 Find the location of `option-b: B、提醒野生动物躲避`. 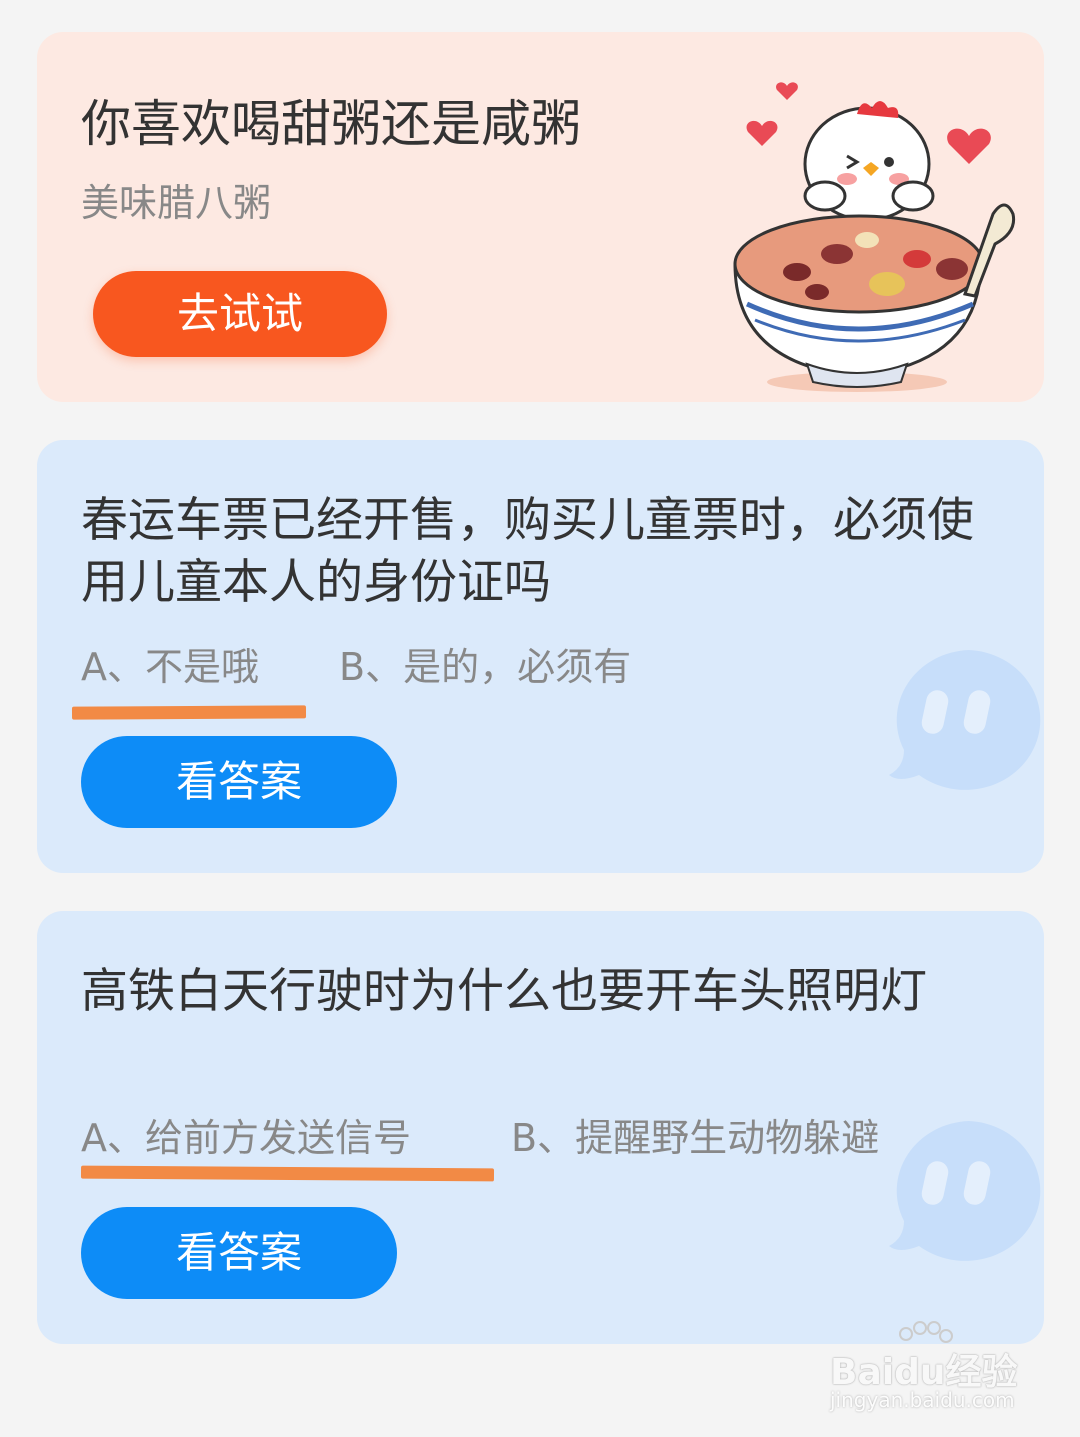

option-b: B、提醒野生动物躲避 is located at coordinates (695, 1134).